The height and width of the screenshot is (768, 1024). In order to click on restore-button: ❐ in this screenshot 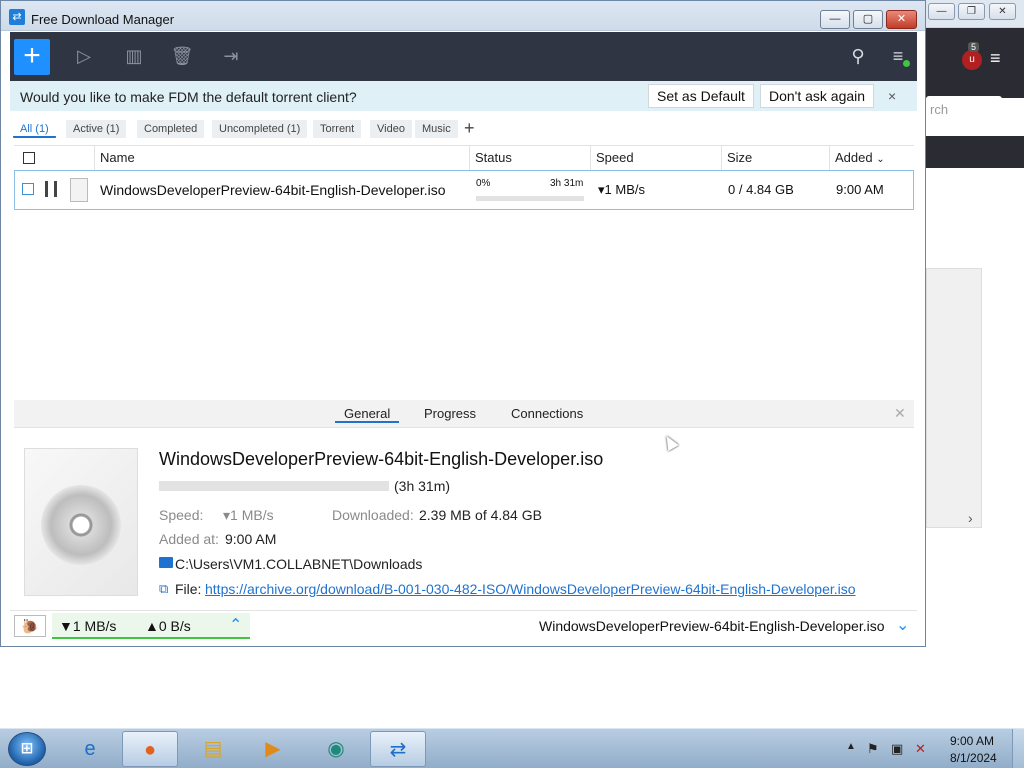, I will do `click(971, 11)`.